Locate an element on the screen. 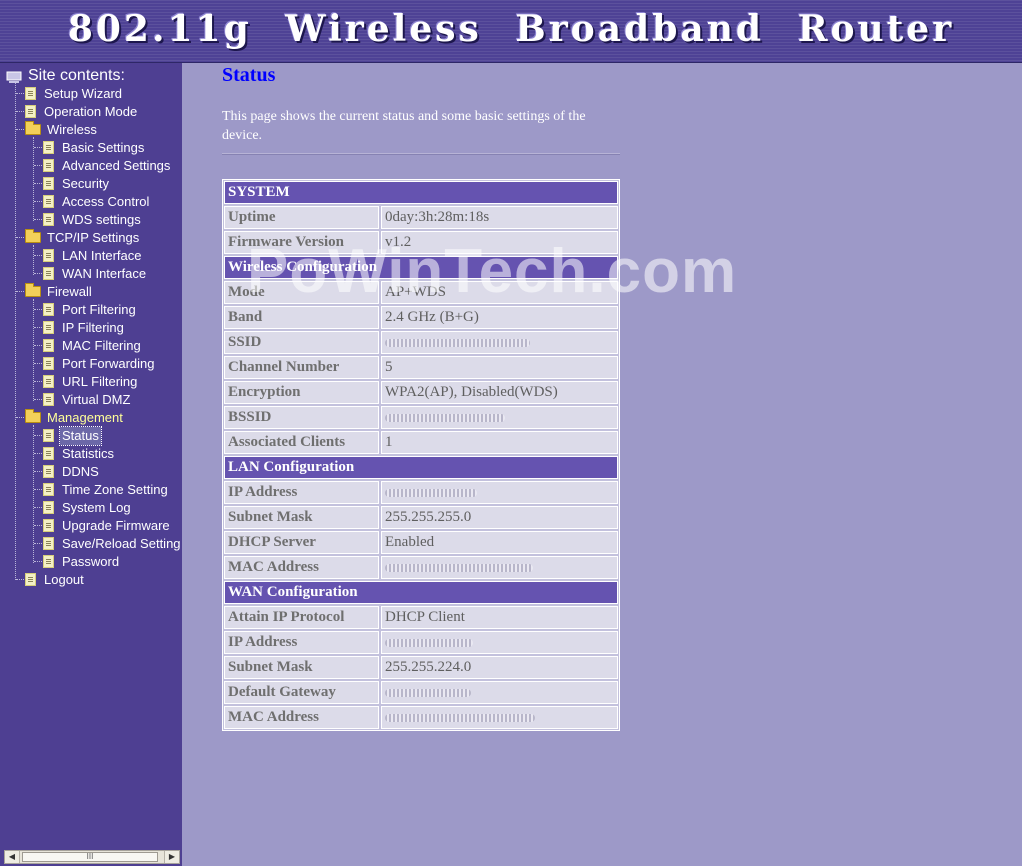  table-section-row: LAN Configuration is located at coordinates (421, 467).